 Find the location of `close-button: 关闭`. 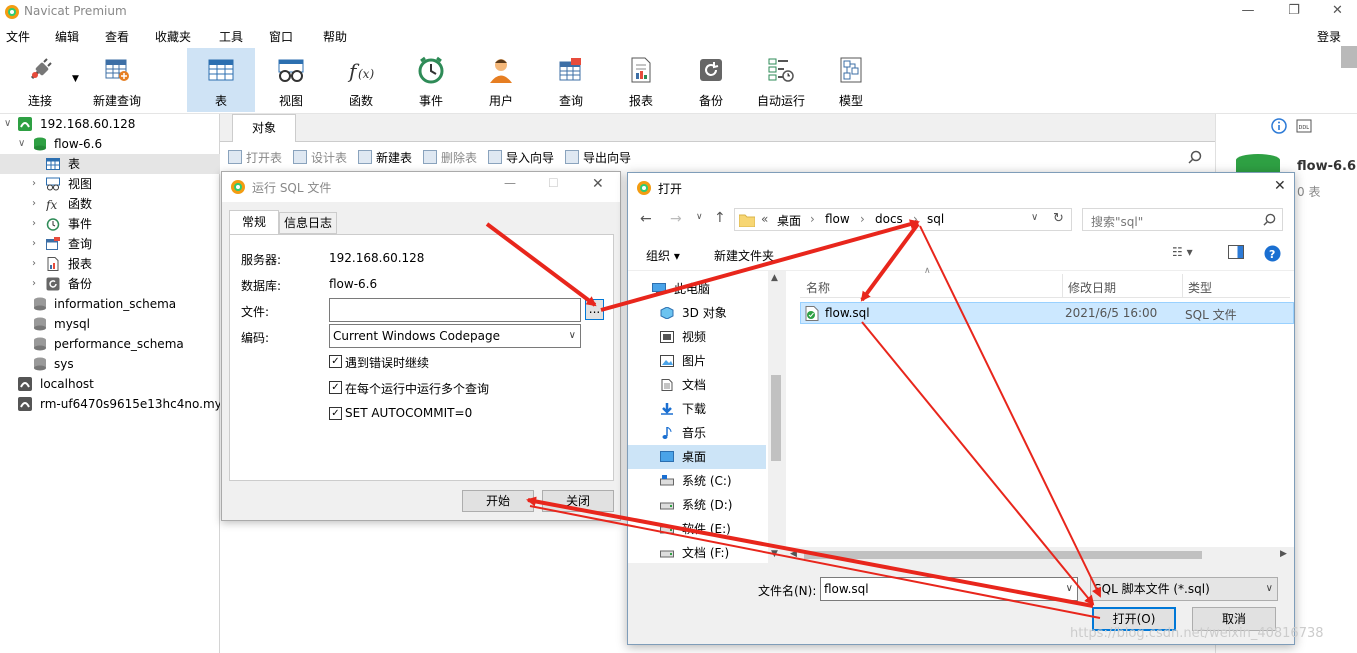

close-button: 关闭 is located at coordinates (578, 501).